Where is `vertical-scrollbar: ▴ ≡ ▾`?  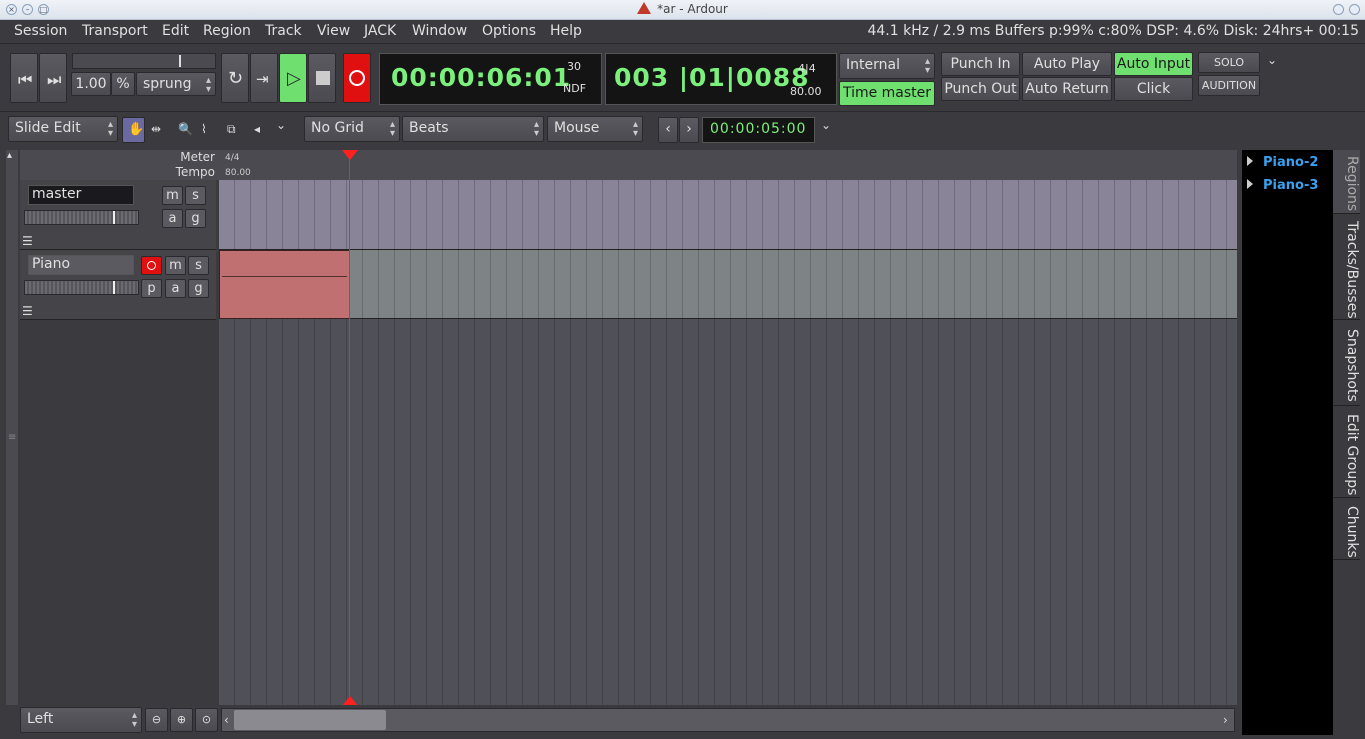
vertical-scrollbar: ▴ ≡ ▾ is located at coordinates (12, 442).